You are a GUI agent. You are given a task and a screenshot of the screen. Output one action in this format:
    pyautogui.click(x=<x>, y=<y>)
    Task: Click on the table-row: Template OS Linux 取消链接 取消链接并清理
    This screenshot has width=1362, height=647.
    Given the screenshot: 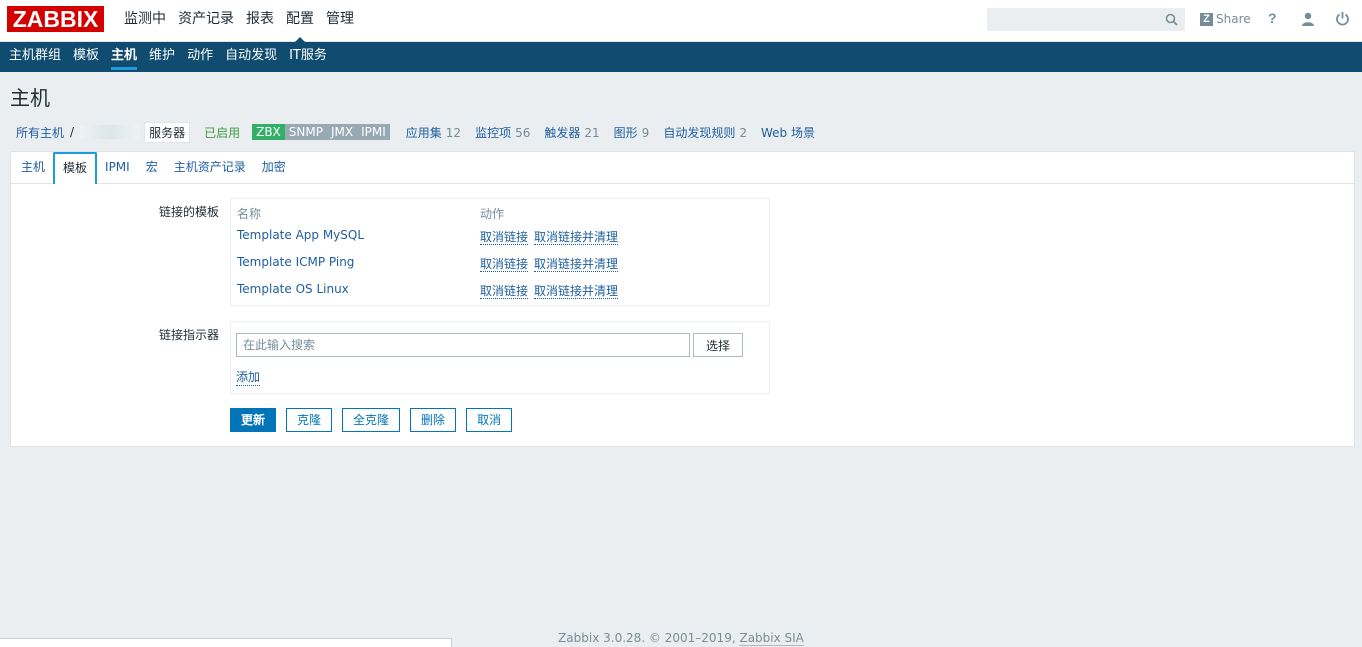 What is the action you would take?
    pyautogui.click(x=497, y=291)
    